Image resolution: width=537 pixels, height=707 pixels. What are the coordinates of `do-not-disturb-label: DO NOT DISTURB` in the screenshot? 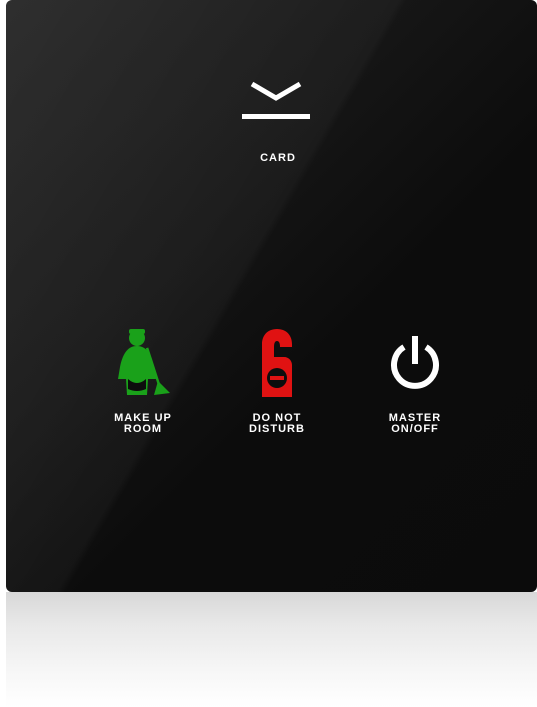 It's located at (277, 423).